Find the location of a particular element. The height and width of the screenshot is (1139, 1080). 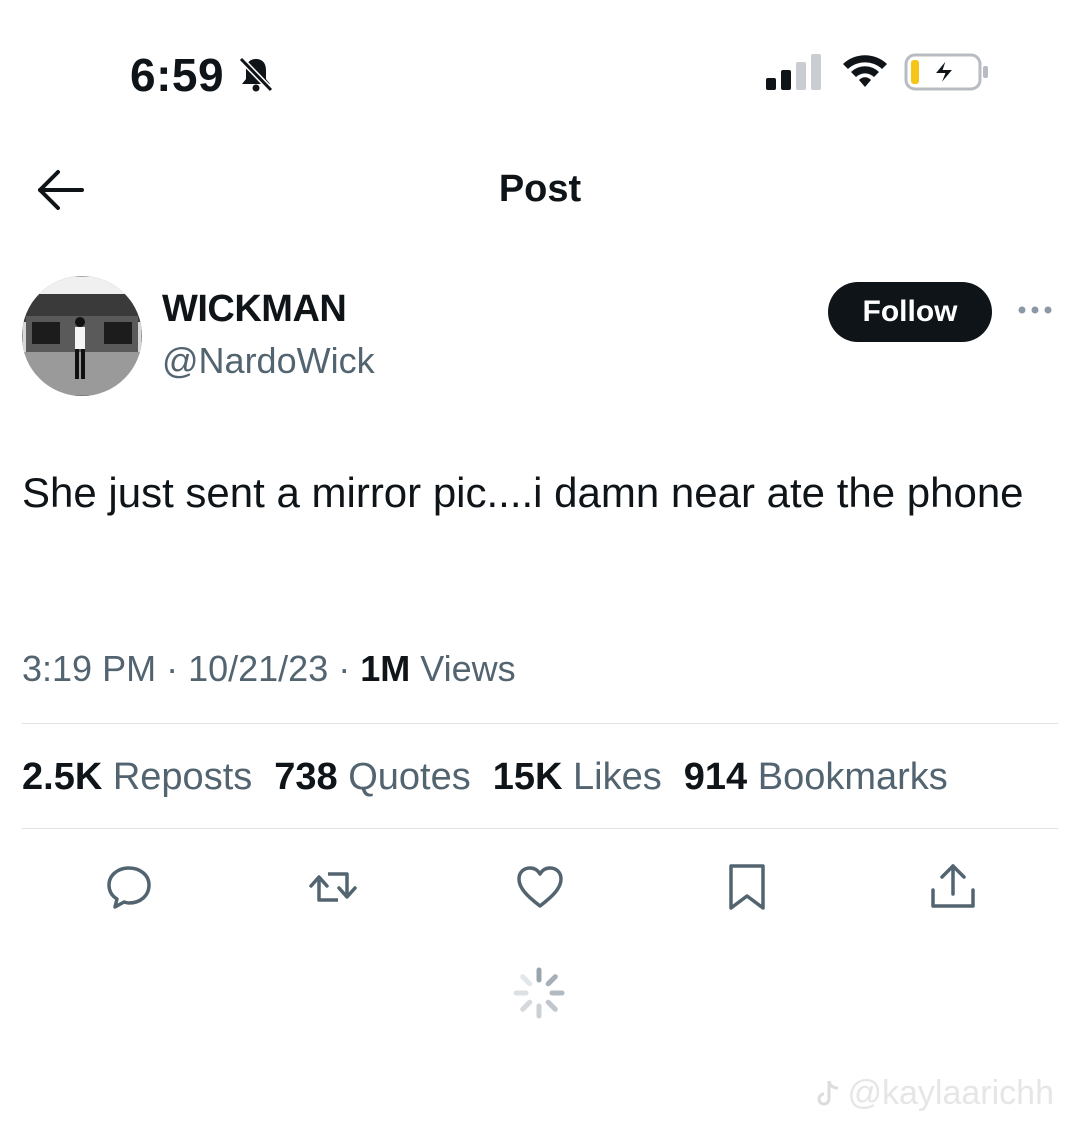

tiktok-logo-icon is located at coordinates (827, 1092).